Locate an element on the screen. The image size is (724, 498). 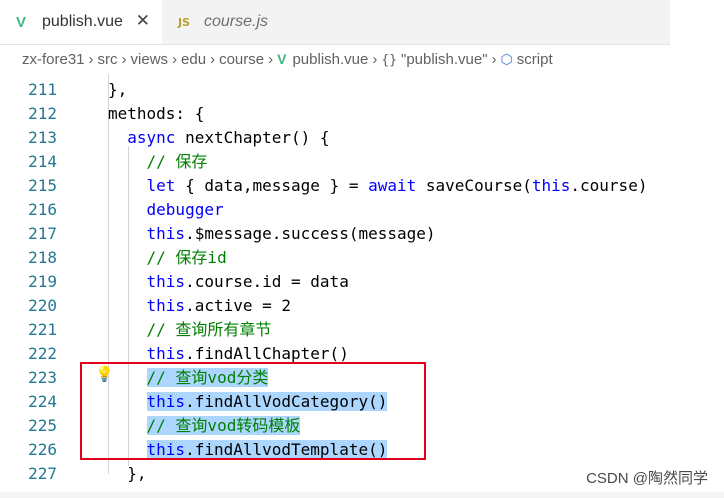
code-line: 219 this.course.id = data is located at coordinates (362, 282).